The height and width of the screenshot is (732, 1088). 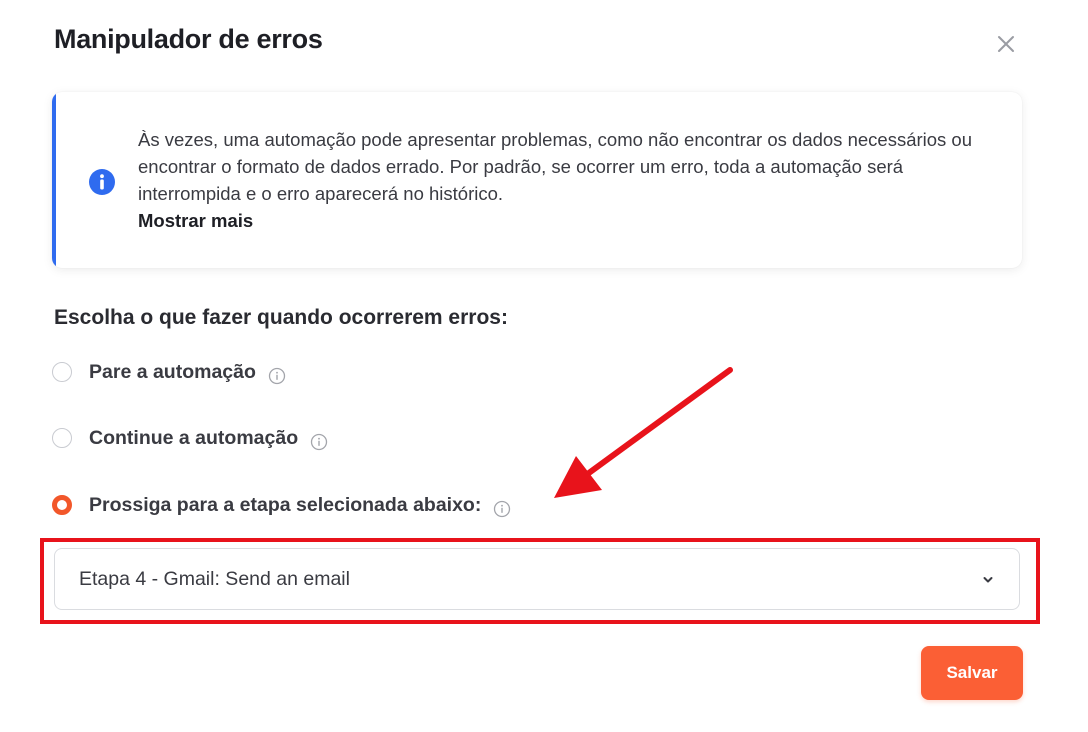 What do you see at coordinates (62, 372) in the screenshot?
I see `radio-stop-automation` at bounding box center [62, 372].